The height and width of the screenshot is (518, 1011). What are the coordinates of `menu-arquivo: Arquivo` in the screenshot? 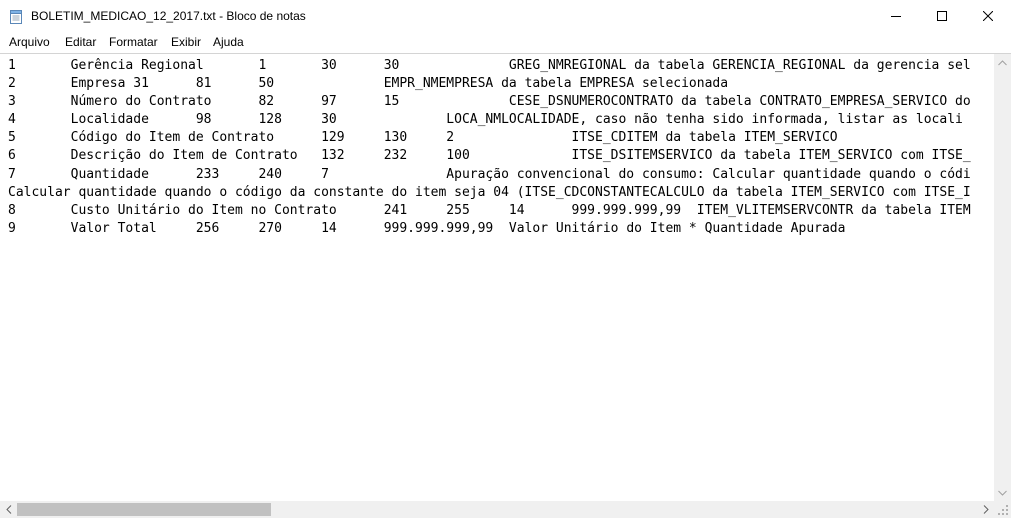 It's located at (29, 42).